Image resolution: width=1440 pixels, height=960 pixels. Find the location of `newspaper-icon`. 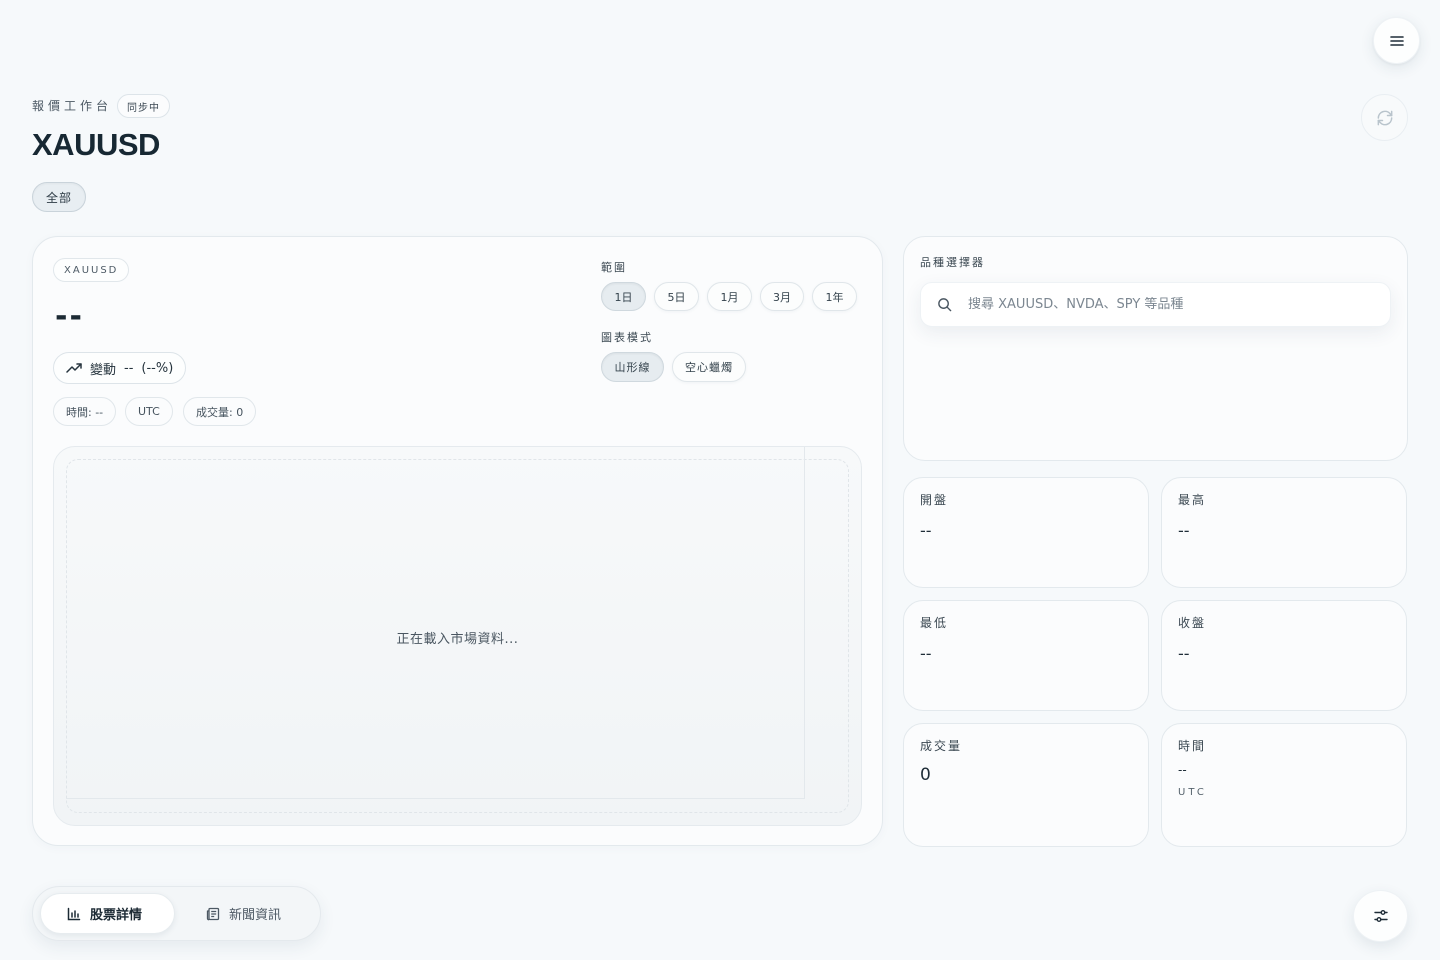

newspaper-icon is located at coordinates (213, 913).